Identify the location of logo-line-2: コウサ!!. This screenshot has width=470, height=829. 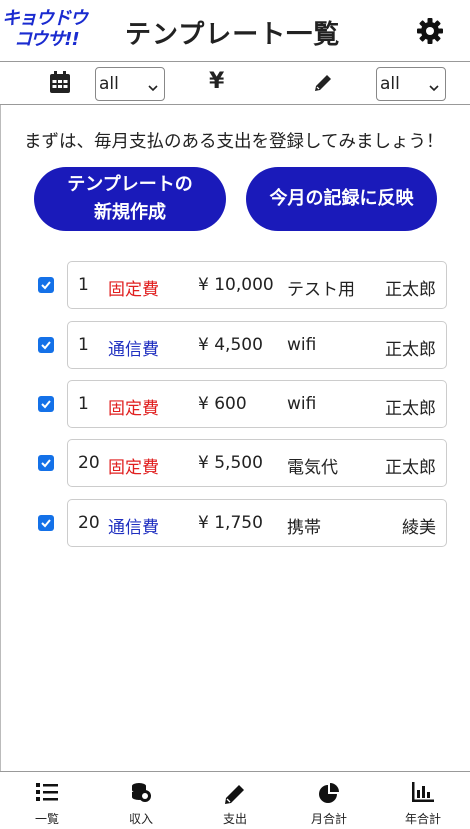
(47, 39).